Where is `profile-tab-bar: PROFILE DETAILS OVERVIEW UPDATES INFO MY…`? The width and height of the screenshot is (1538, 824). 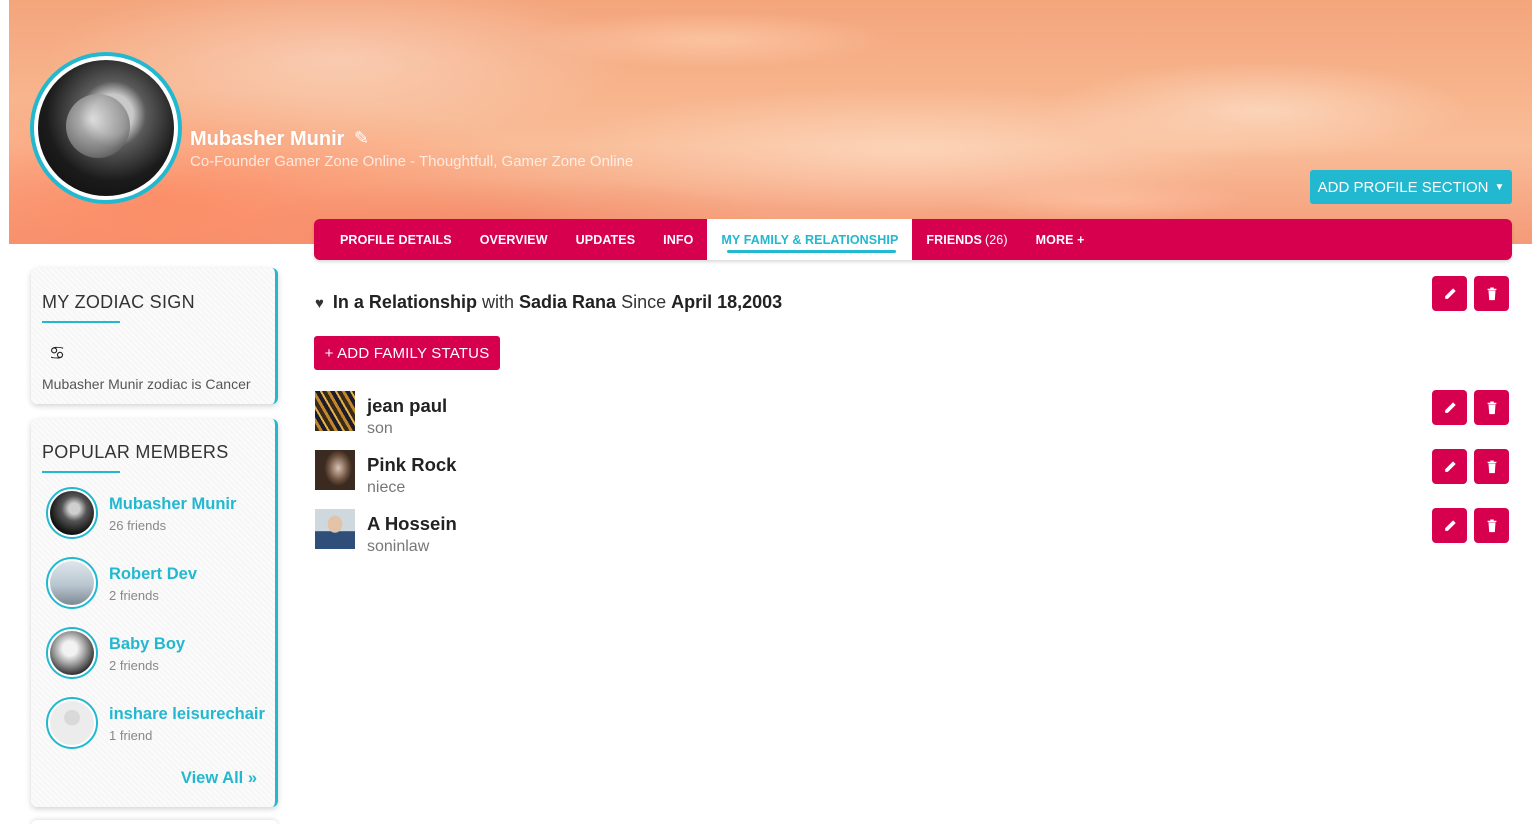
profile-tab-bar: PROFILE DETAILS OVERVIEW UPDATES INFO MY… is located at coordinates (913, 239).